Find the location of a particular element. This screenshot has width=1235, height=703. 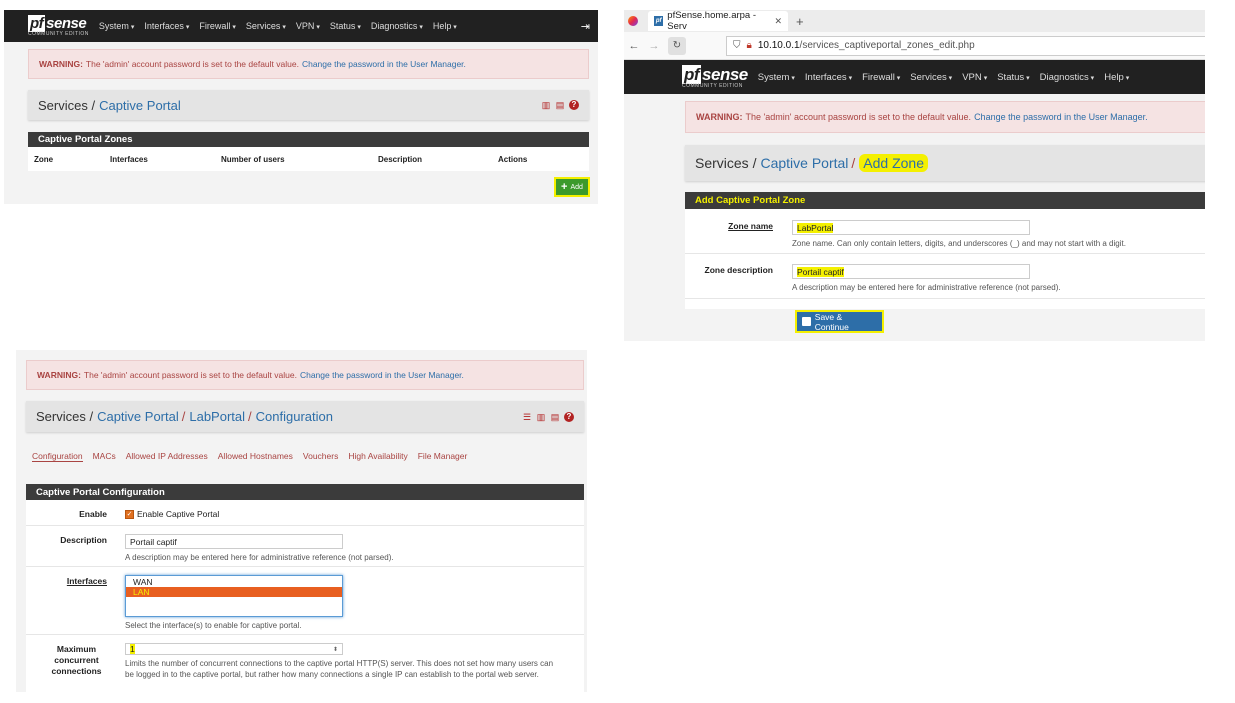

section-header: Captive Portal Zones is located at coordinates (308, 139).